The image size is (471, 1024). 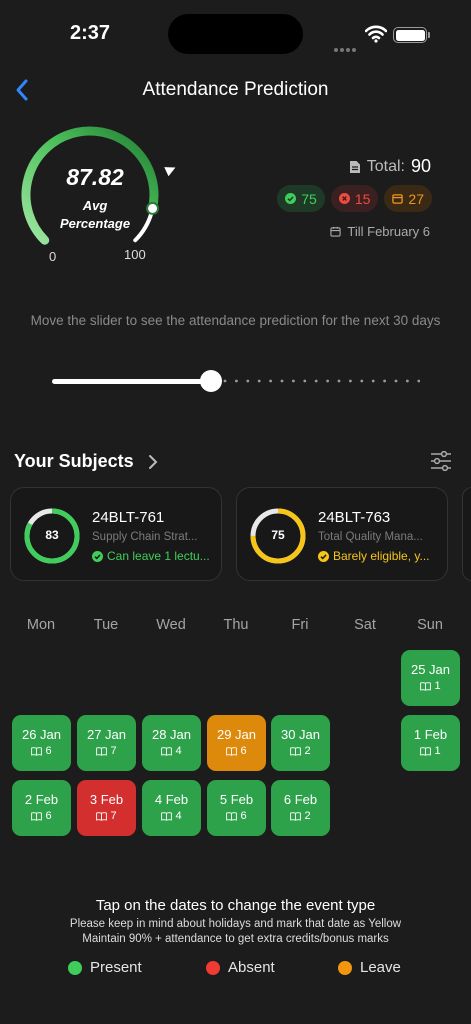 What do you see at coordinates (300, 734) in the screenshot?
I see `day-date: 30 Jan` at bounding box center [300, 734].